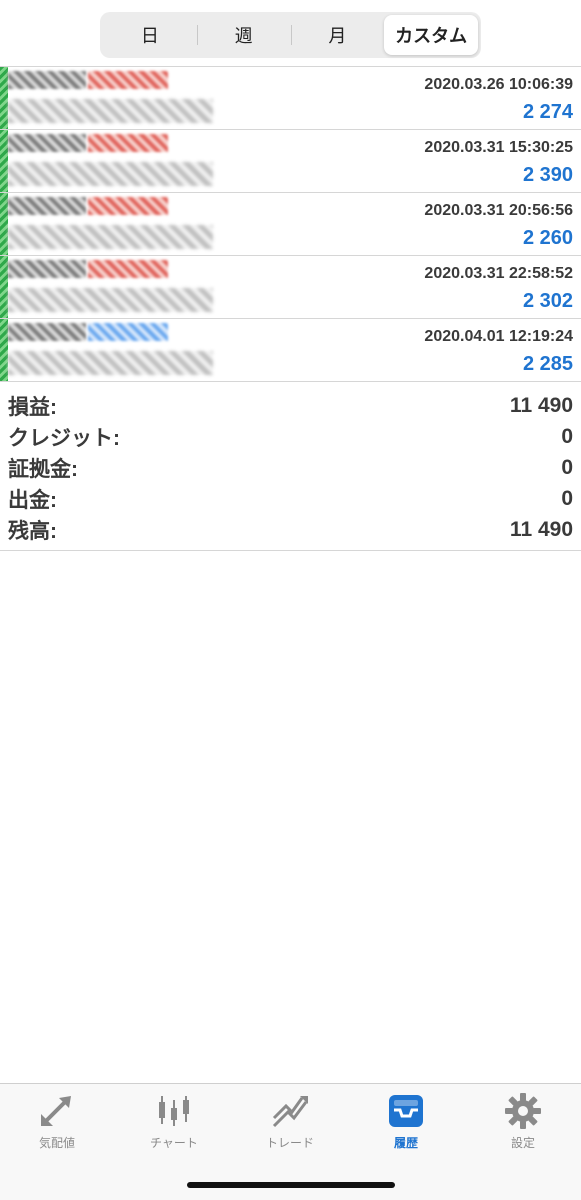 The height and width of the screenshot is (1200, 581). What do you see at coordinates (523, 1111) in the screenshot?
I see `gear-icon` at bounding box center [523, 1111].